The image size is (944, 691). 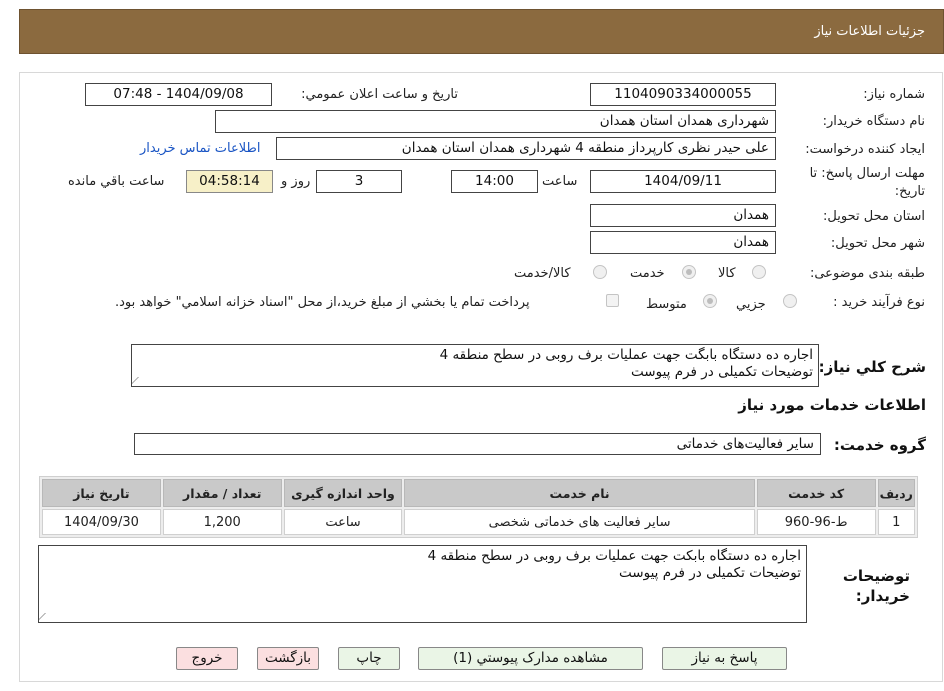 What do you see at coordinates (909, 191) in the screenshot?
I see `deadline-label-date: تاريخ:` at bounding box center [909, 191].